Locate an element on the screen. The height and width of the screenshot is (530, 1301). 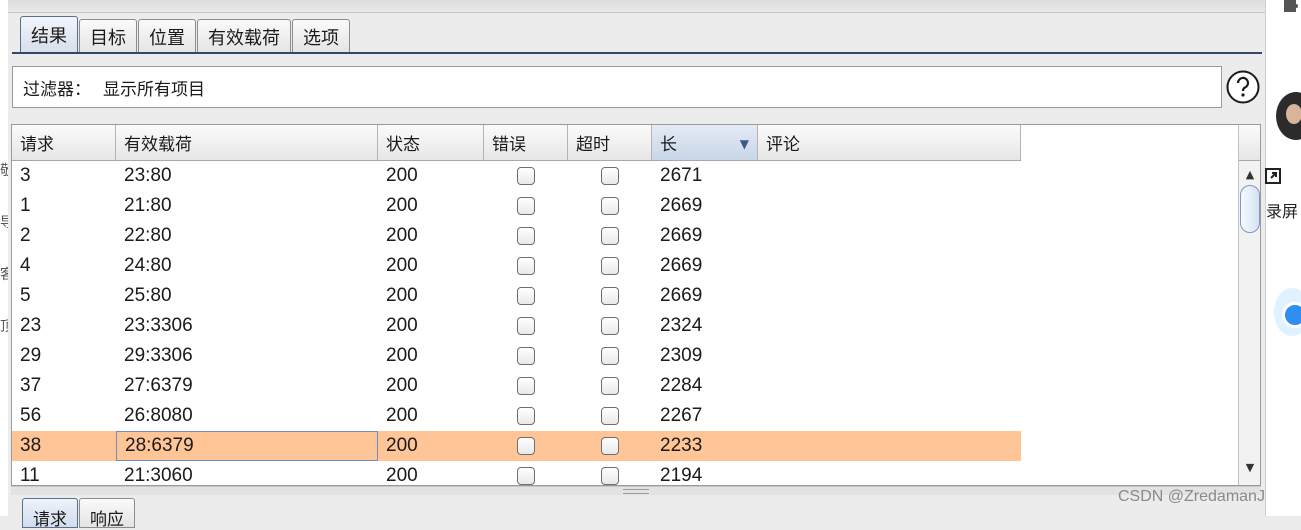
sort-descending-icon: ▼ is located at coordinates (744, 144).